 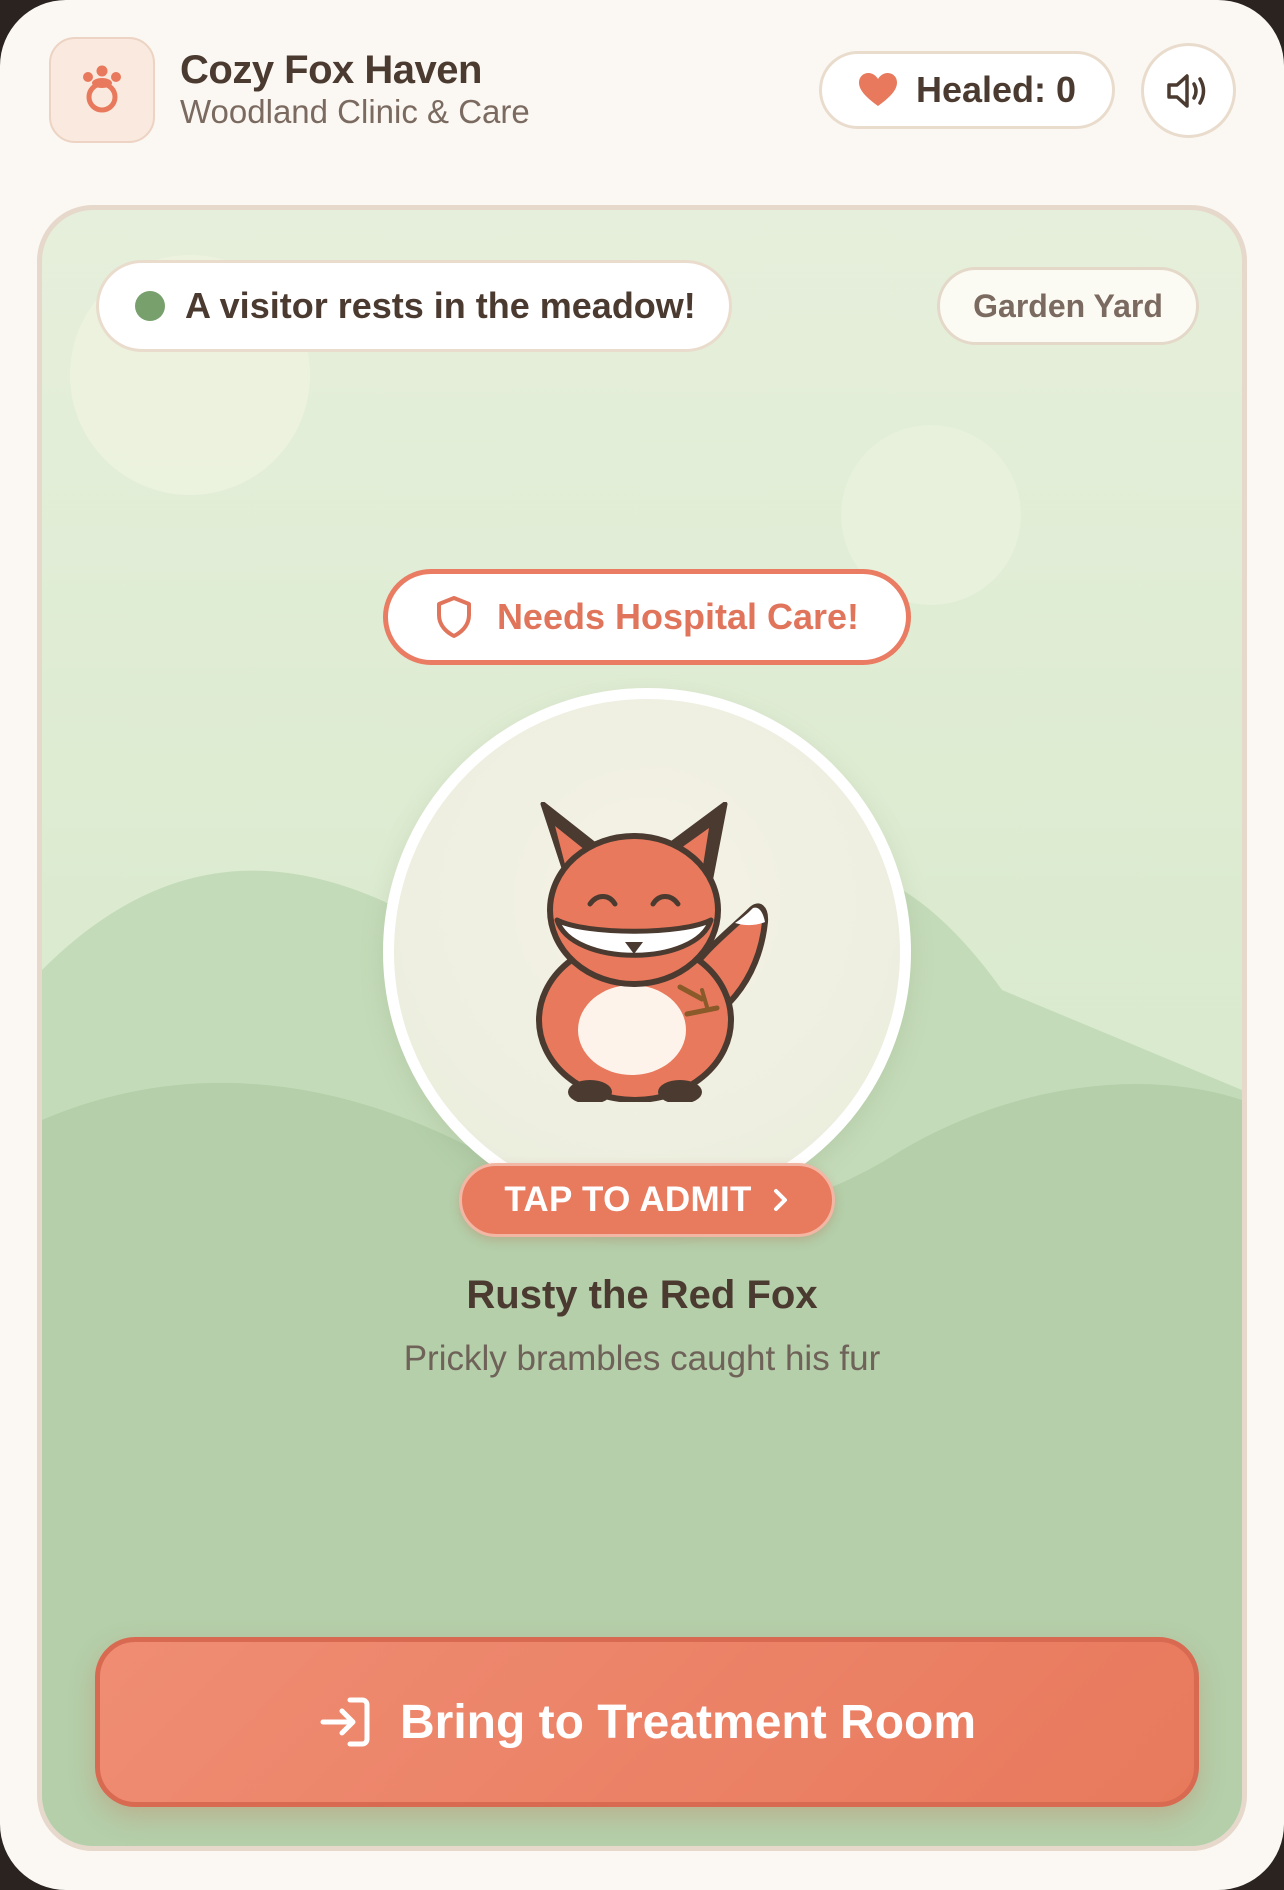 I want to click on location-label: Garden Yard, so click(x=1068, y=305).